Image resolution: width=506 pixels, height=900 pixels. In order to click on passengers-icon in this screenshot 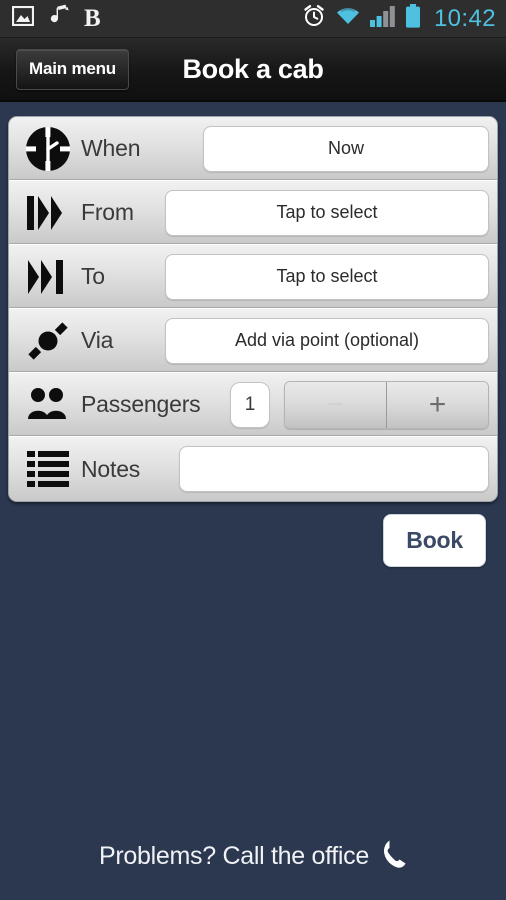, I will do `click(48, 405)`.